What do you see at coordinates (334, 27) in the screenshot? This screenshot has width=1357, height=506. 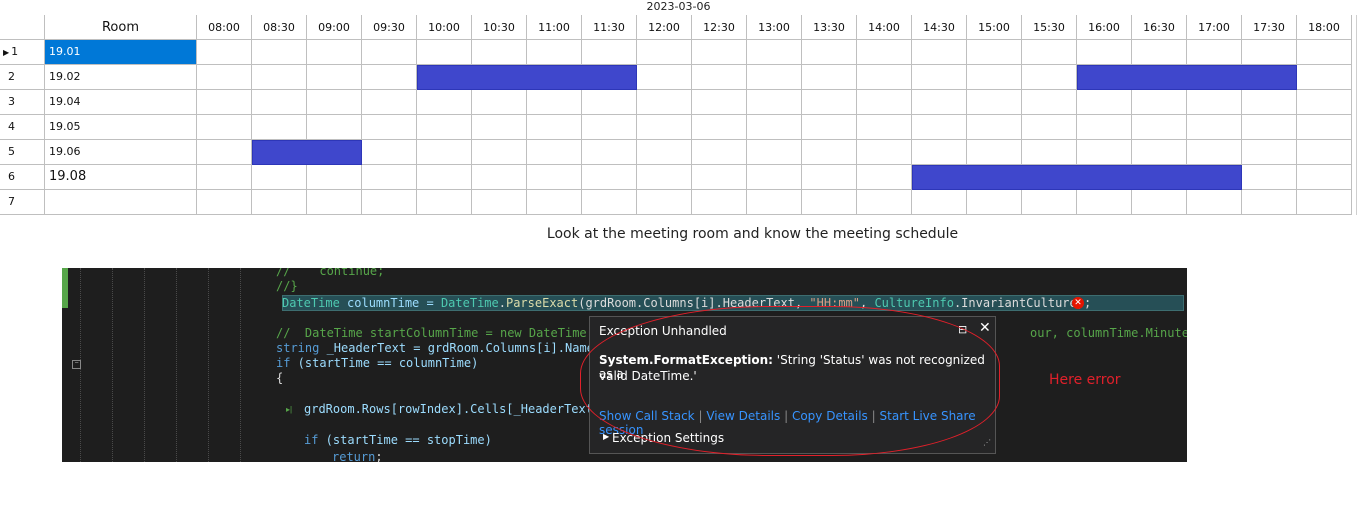 I see `time-column-header: 09:00` at bounding box center [334, 27].